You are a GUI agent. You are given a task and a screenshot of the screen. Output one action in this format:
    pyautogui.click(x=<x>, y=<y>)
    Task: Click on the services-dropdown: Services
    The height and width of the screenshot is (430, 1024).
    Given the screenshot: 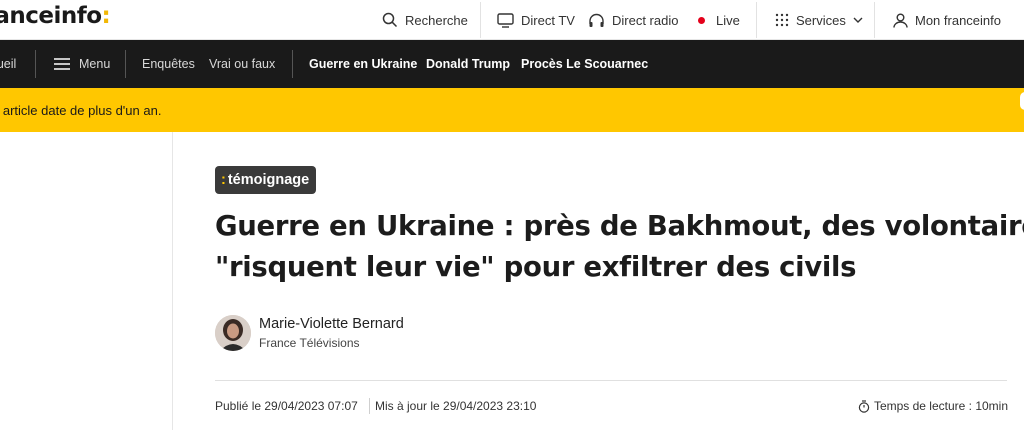 What is the action you would take?
    pyautogui.click(x=819, y=20)
    